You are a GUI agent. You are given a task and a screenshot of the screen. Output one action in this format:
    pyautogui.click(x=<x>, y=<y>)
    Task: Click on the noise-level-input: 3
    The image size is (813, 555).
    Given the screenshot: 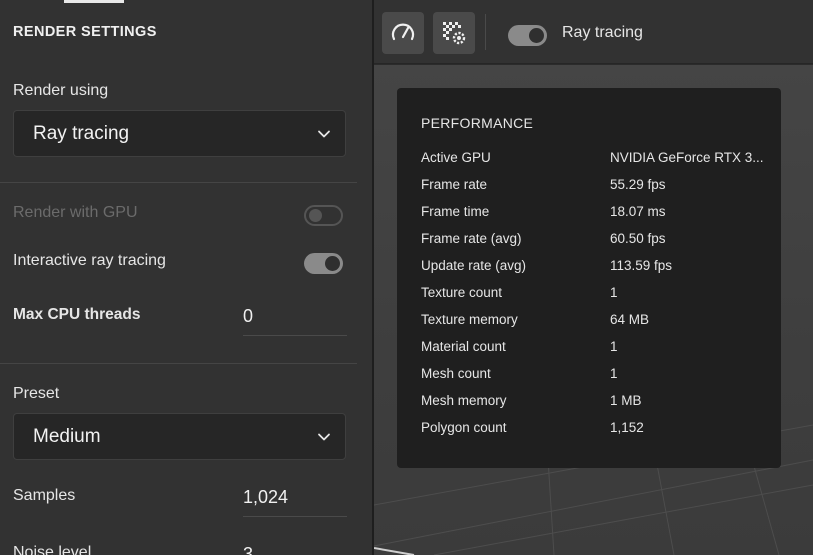 What is the action you would take?
    pyautogui.click(x=295, y=545)
    